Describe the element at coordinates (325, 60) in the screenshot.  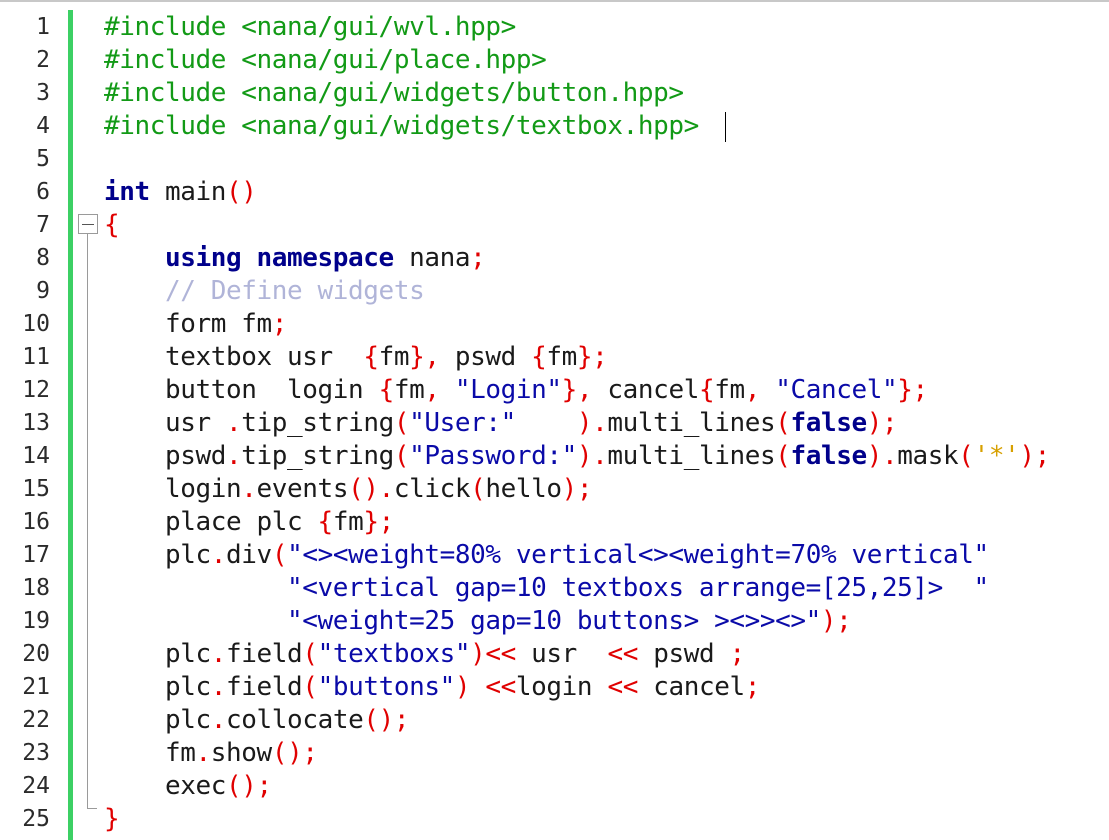
I see `code-line: #include <nana/gui/place.hpp>` at that location.